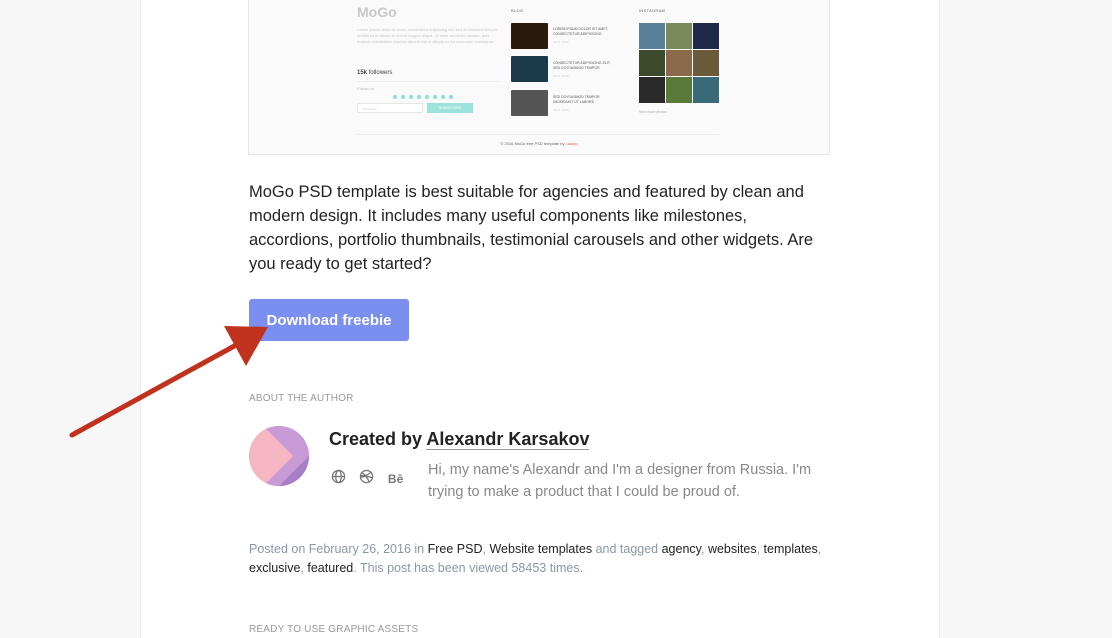 Image resolution: width=1112 pixels, height=638 pixels. I want to click on views-count: 58453, so click(529, 567).